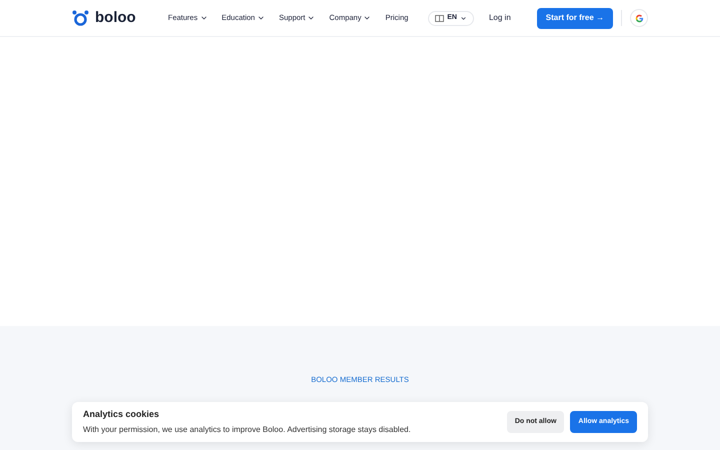 Image resolution: width=720 pixels, height=450 pixels. What do you see at coordinates (499, 18) in the screenshot?
I see `login-link: Log in` at bounding box center [499, 18].